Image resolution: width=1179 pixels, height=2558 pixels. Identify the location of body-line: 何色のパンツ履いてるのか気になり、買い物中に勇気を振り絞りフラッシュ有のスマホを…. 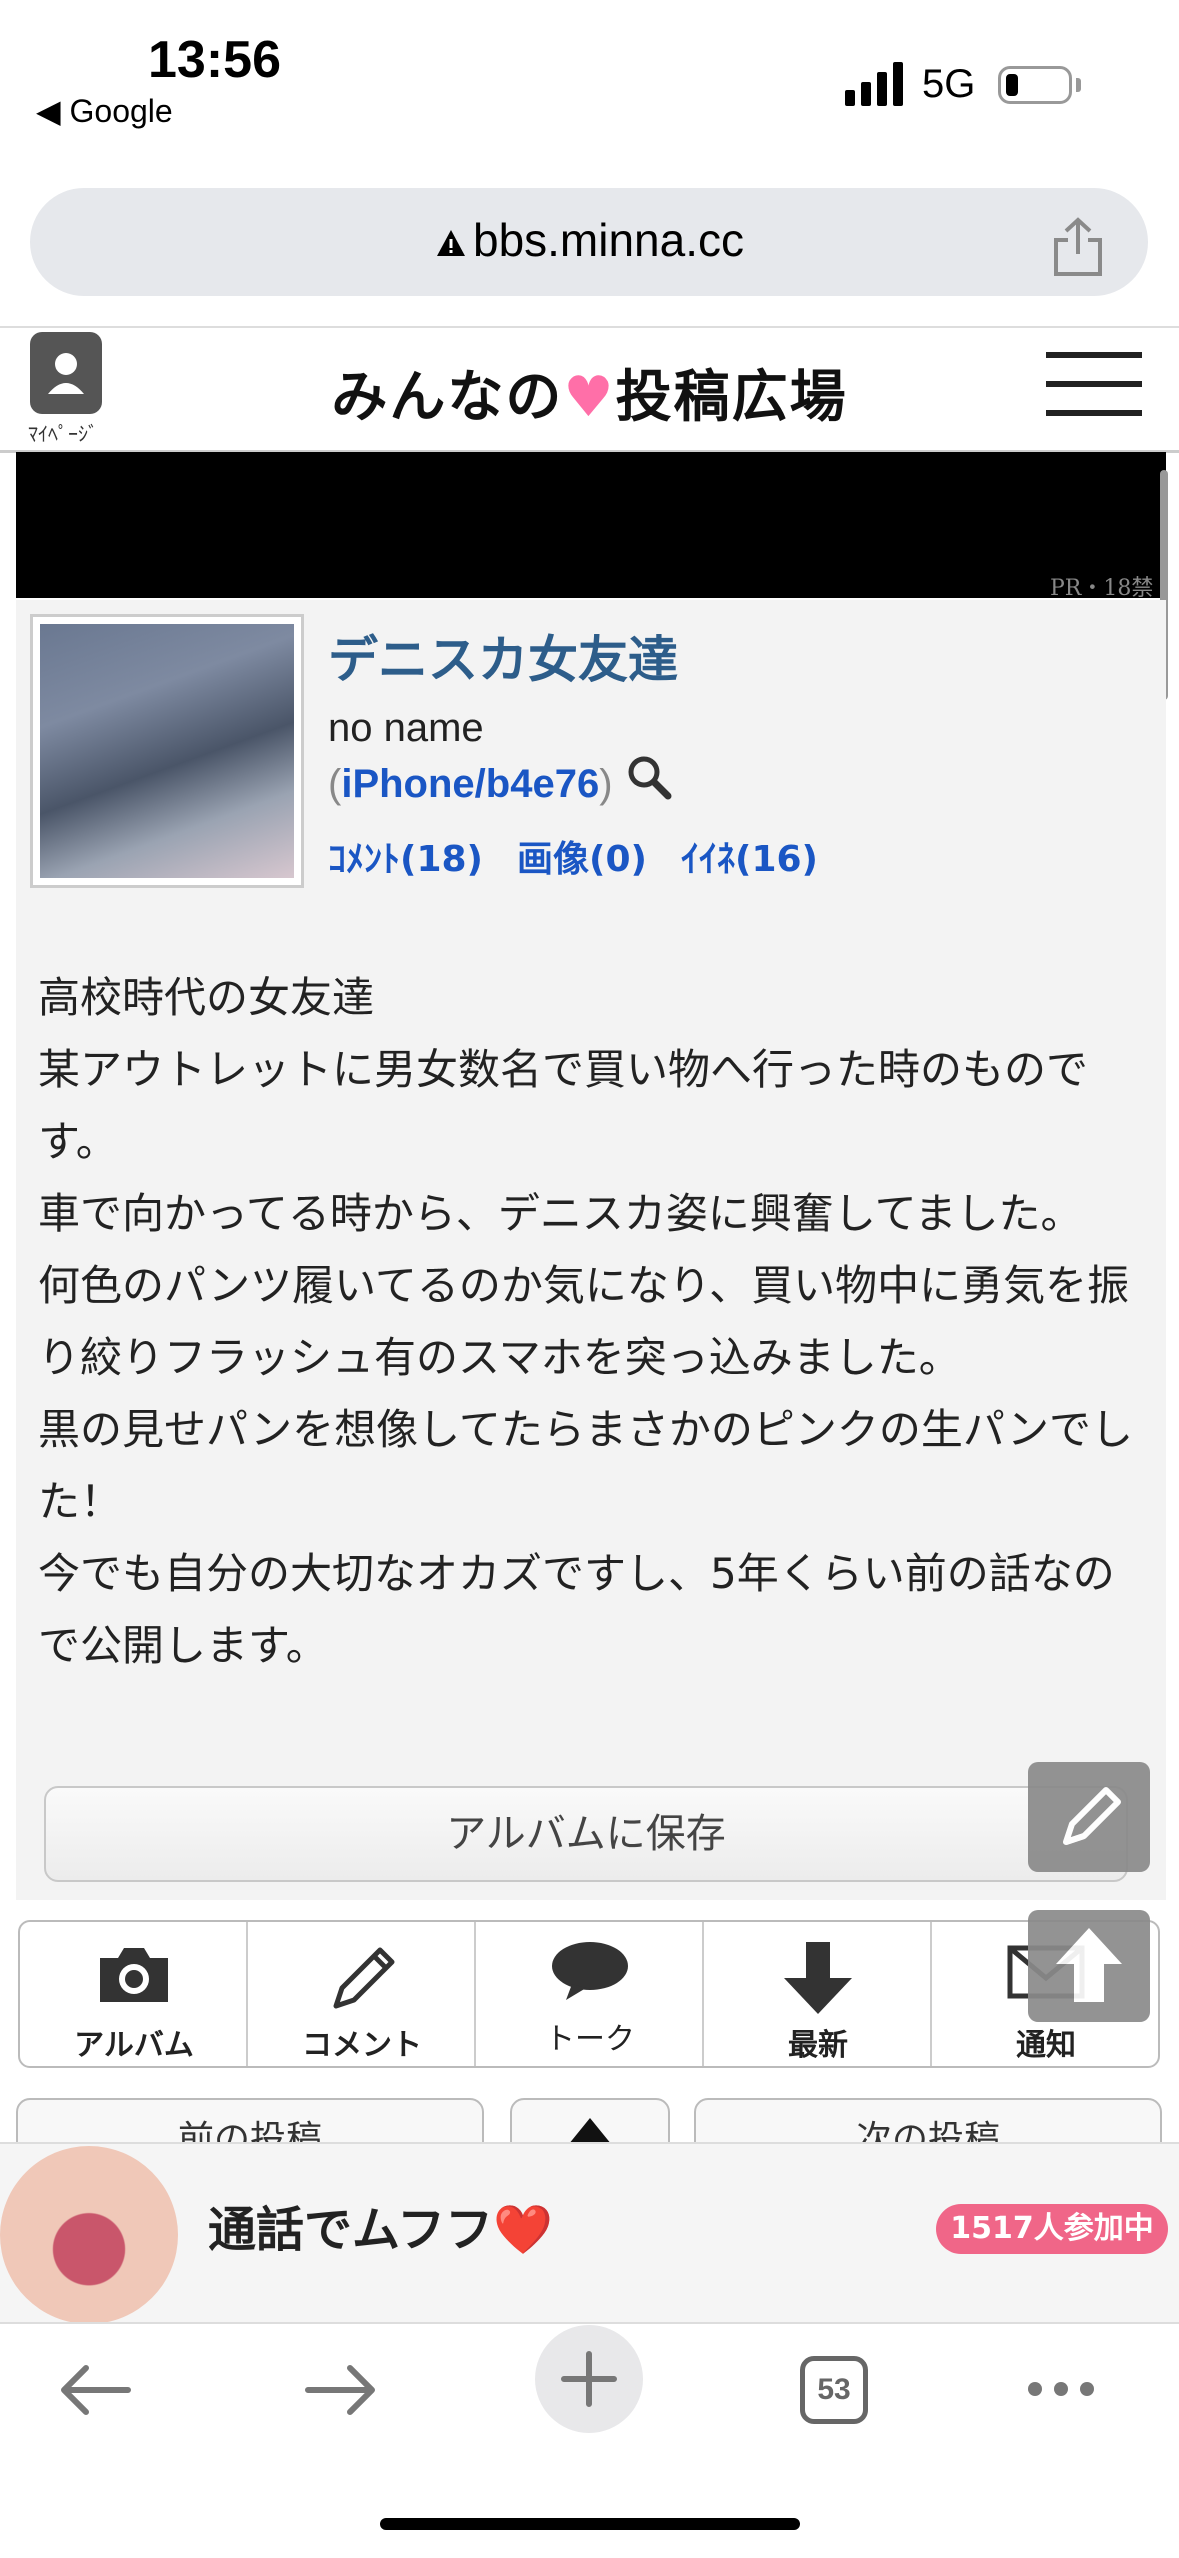
(584, 1321).